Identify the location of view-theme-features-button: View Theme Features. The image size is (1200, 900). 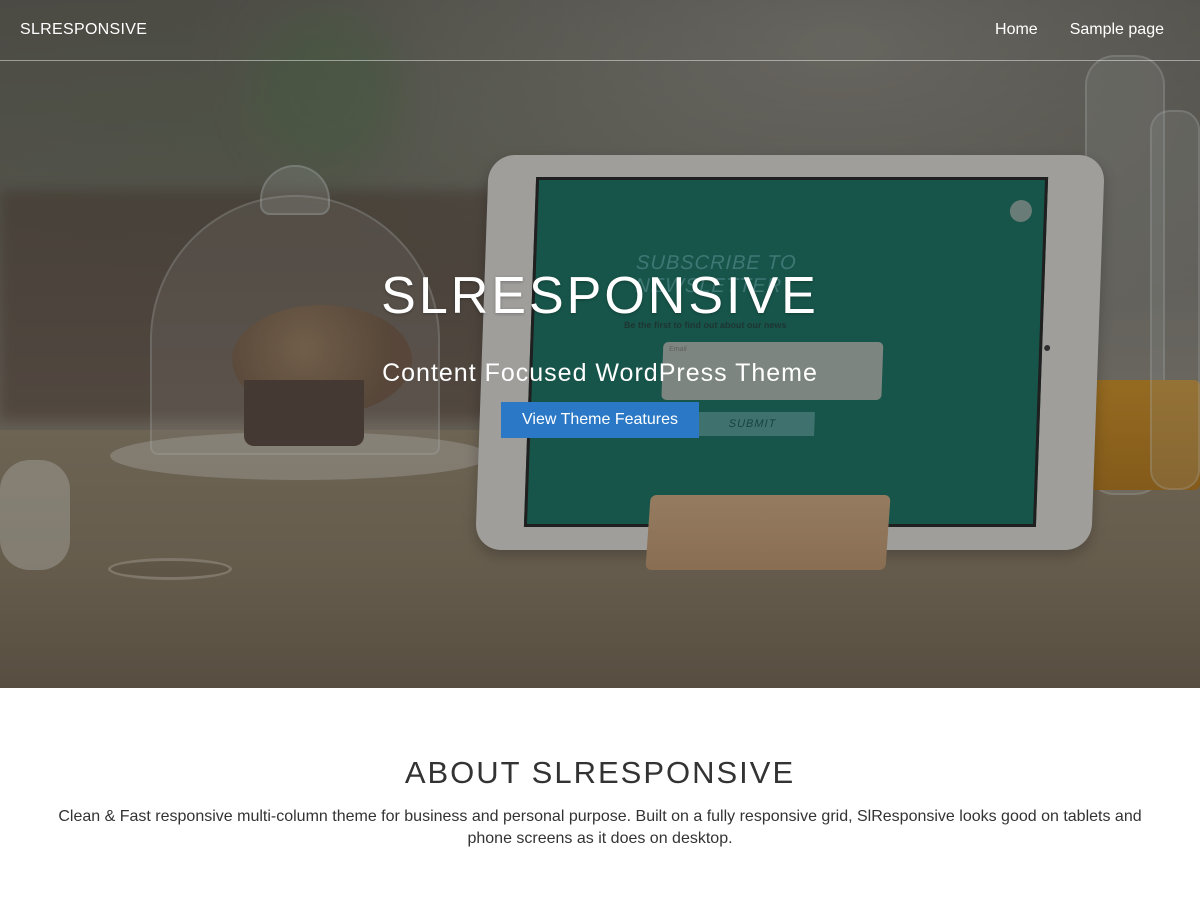
(600, 420).